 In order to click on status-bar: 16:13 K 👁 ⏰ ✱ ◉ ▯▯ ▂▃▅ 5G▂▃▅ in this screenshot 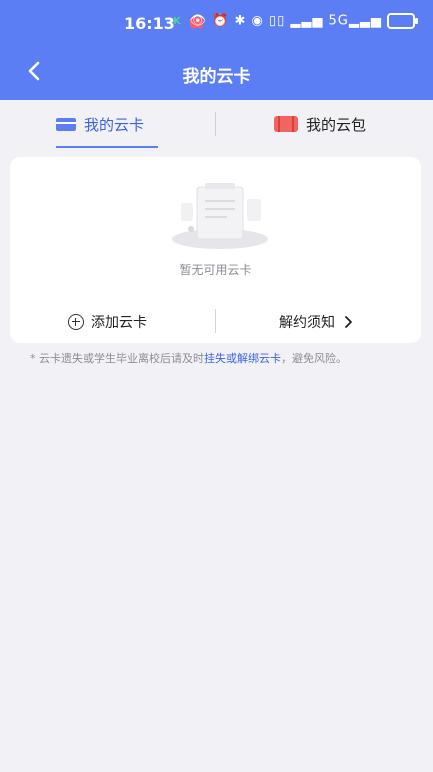, I will do `click(216, 24)`.